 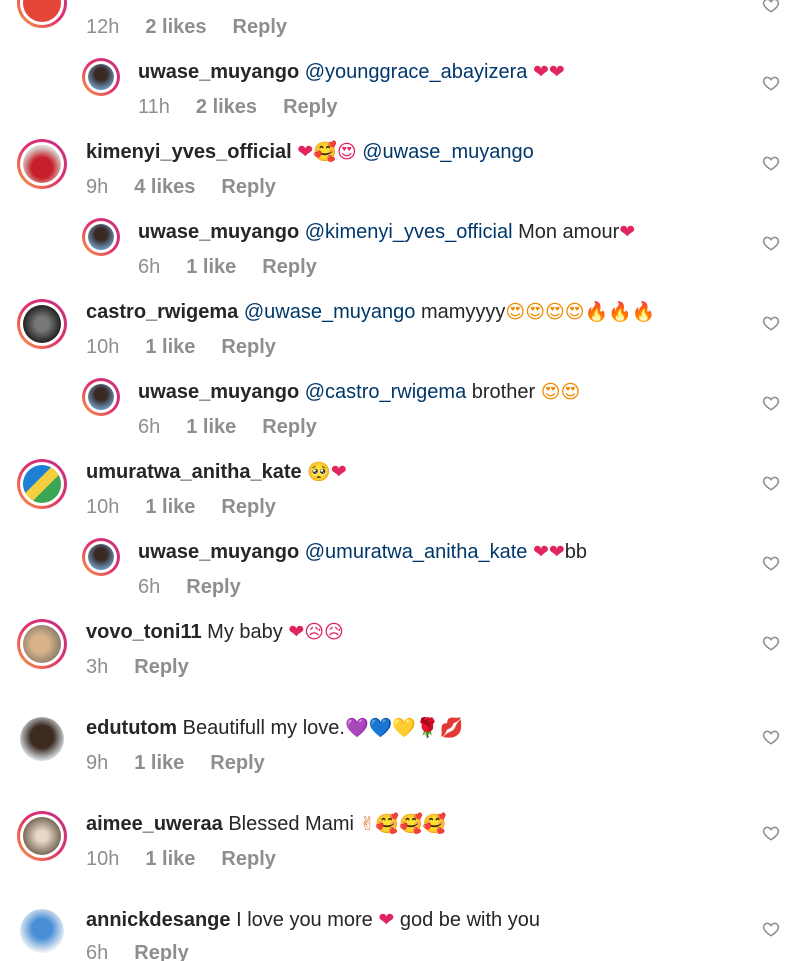 What do you see at coordinates (240, 267) in the screenshot?
I see `comment-meta: 6h 1 like Reply` at bounding box center [240, 267].